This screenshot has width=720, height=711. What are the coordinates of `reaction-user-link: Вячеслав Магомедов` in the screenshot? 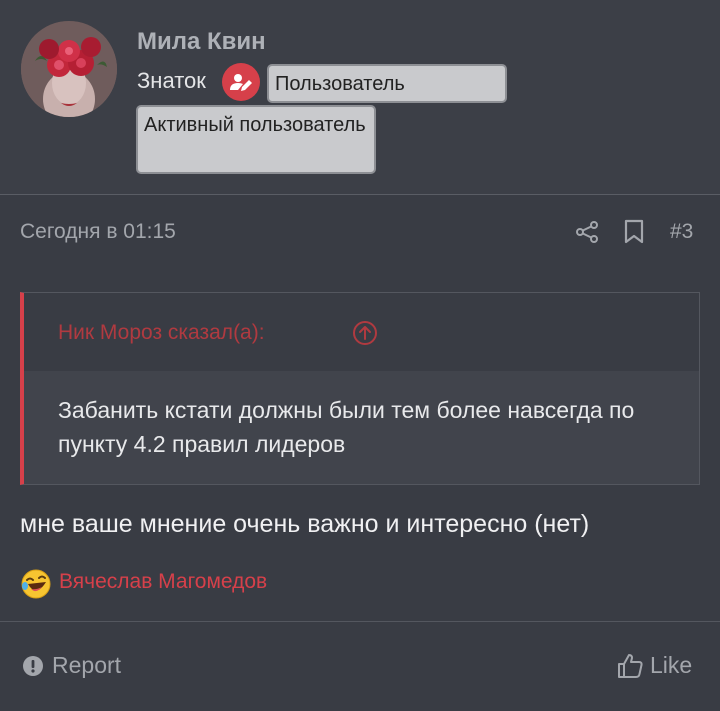 It's located at (163, 582).